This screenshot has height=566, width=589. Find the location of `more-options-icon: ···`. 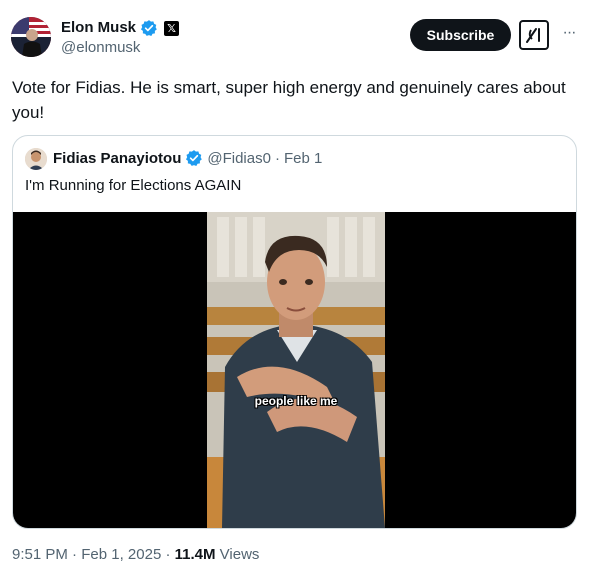

more-options-icon: ··· is located at coordinates (569, 33).